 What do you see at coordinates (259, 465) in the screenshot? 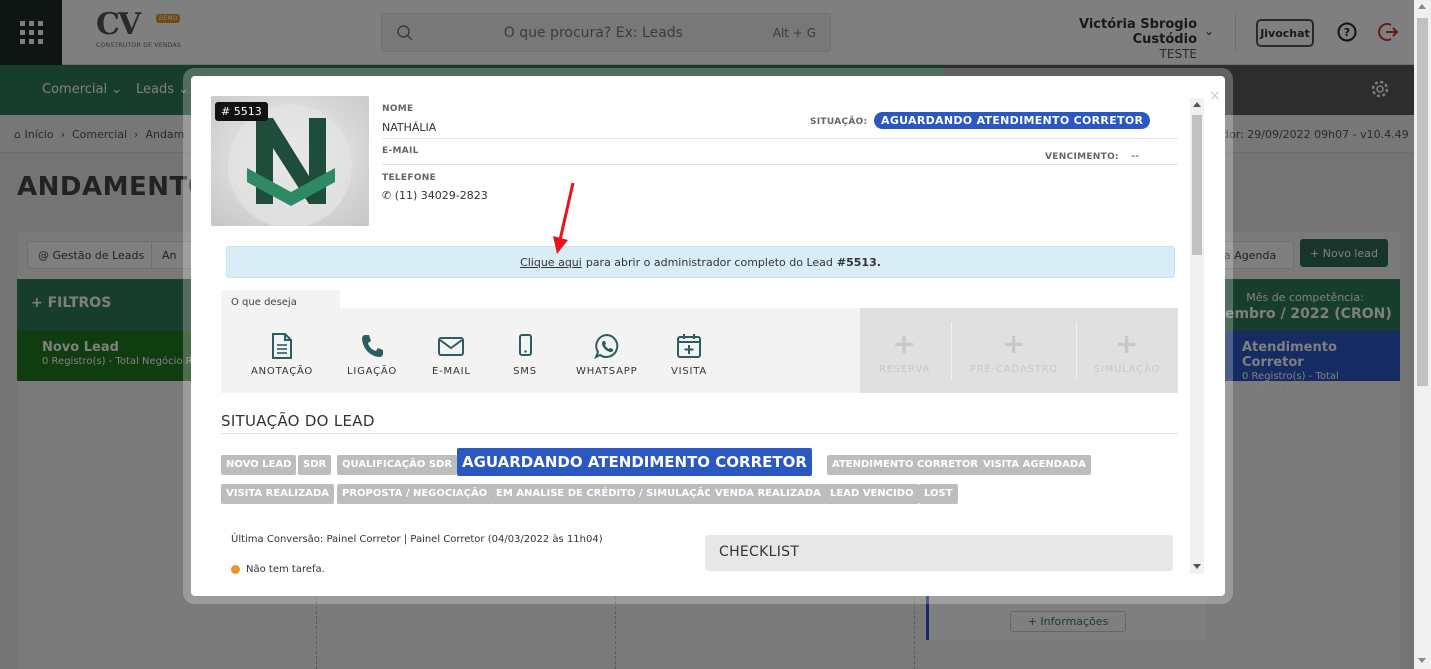
I see `status-novo-lead: NOVO LEAD` at bounding box center [259, 465].